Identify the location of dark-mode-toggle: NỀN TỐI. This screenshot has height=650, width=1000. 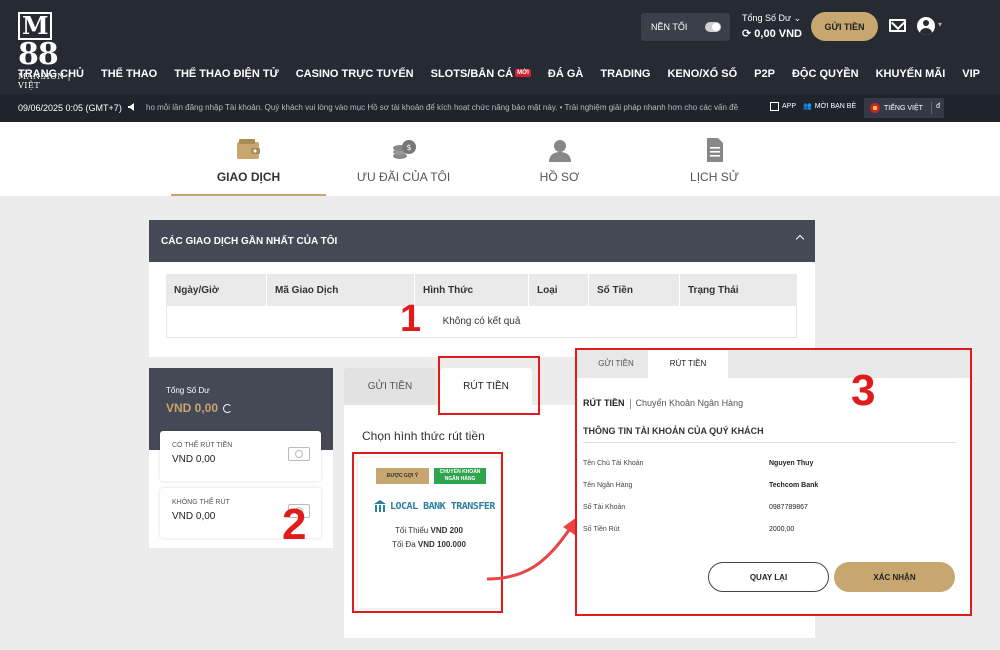
(685, 27).